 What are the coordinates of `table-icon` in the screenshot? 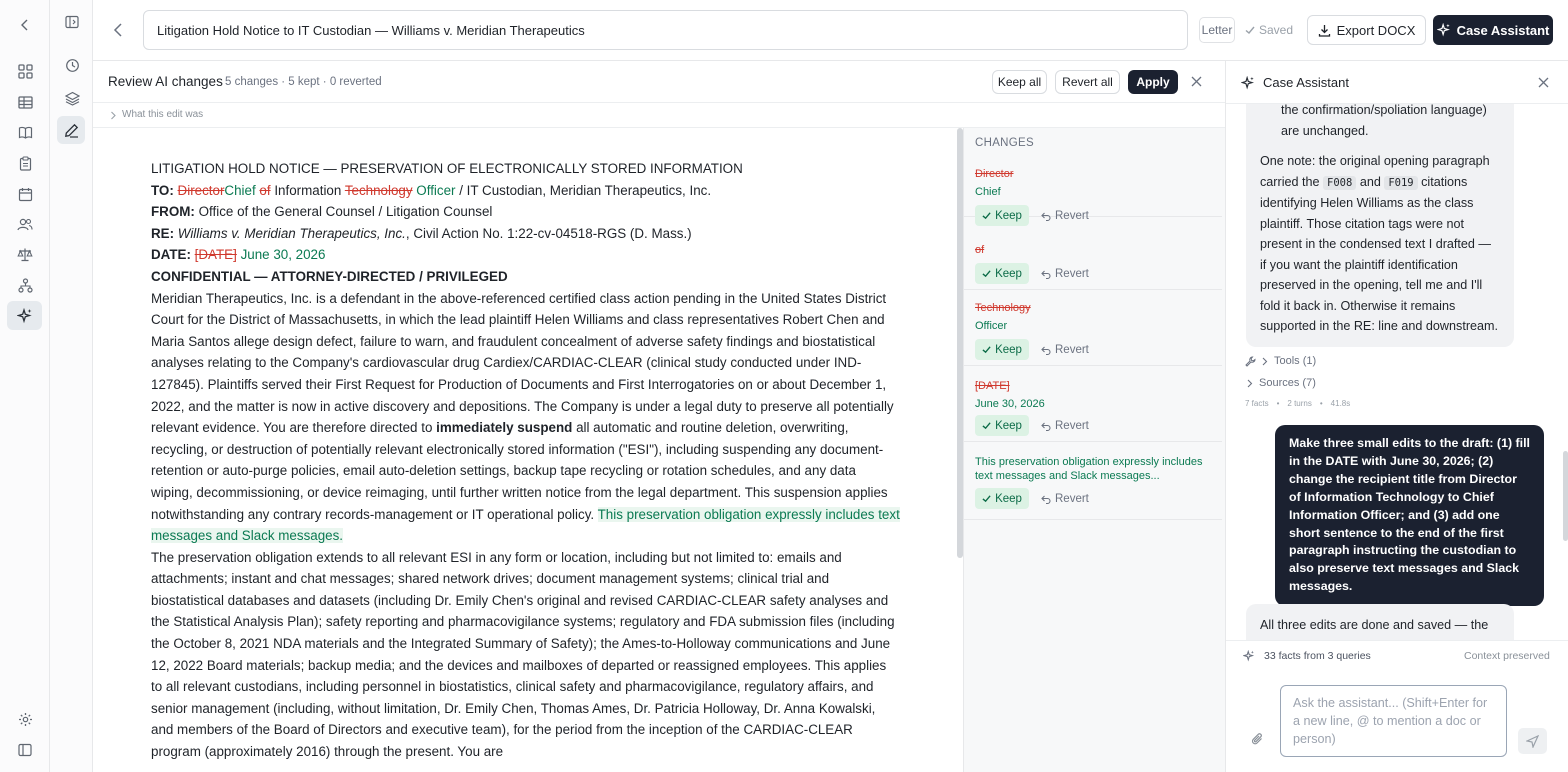 It's located at (25, 102).